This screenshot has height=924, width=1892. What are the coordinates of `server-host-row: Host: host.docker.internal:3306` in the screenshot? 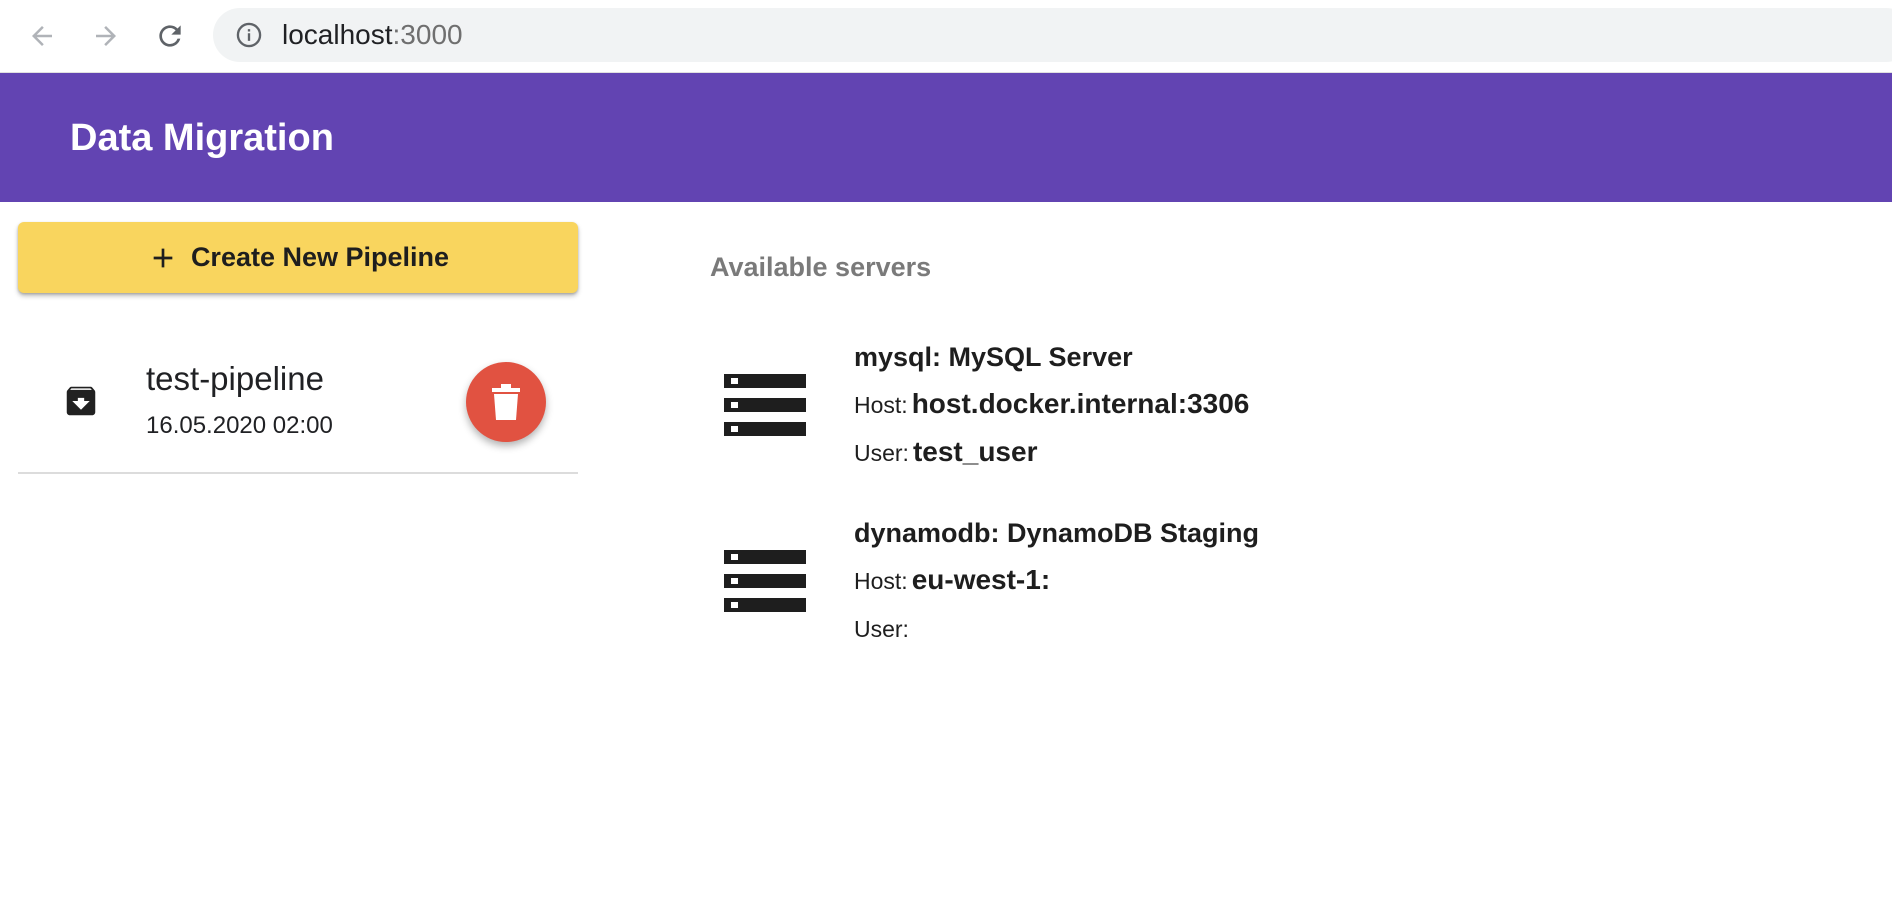 It's located at (1051, 404).